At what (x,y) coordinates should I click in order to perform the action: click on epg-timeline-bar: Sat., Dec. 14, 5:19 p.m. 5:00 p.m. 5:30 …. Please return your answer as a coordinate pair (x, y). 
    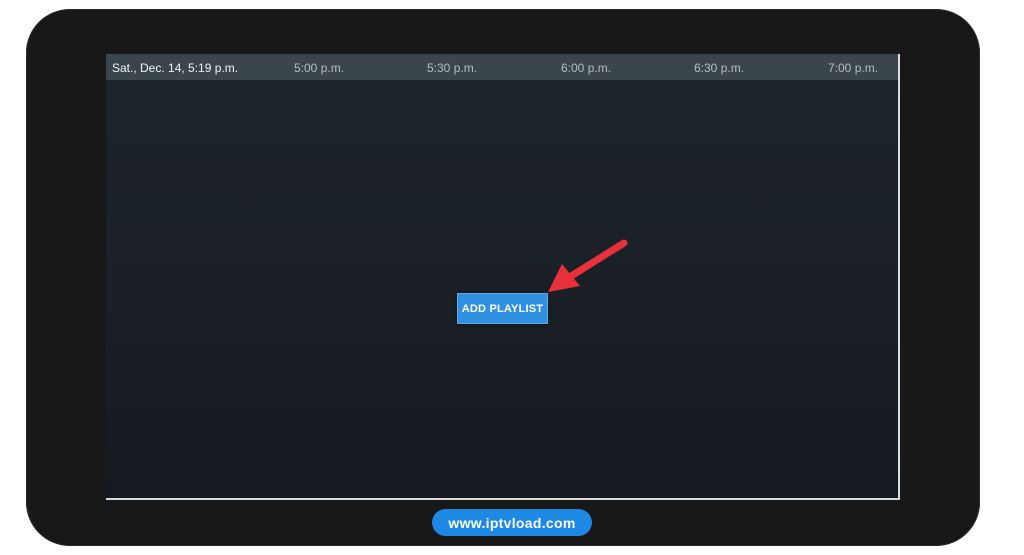
    Looking at the image, I should click on (502, 67).